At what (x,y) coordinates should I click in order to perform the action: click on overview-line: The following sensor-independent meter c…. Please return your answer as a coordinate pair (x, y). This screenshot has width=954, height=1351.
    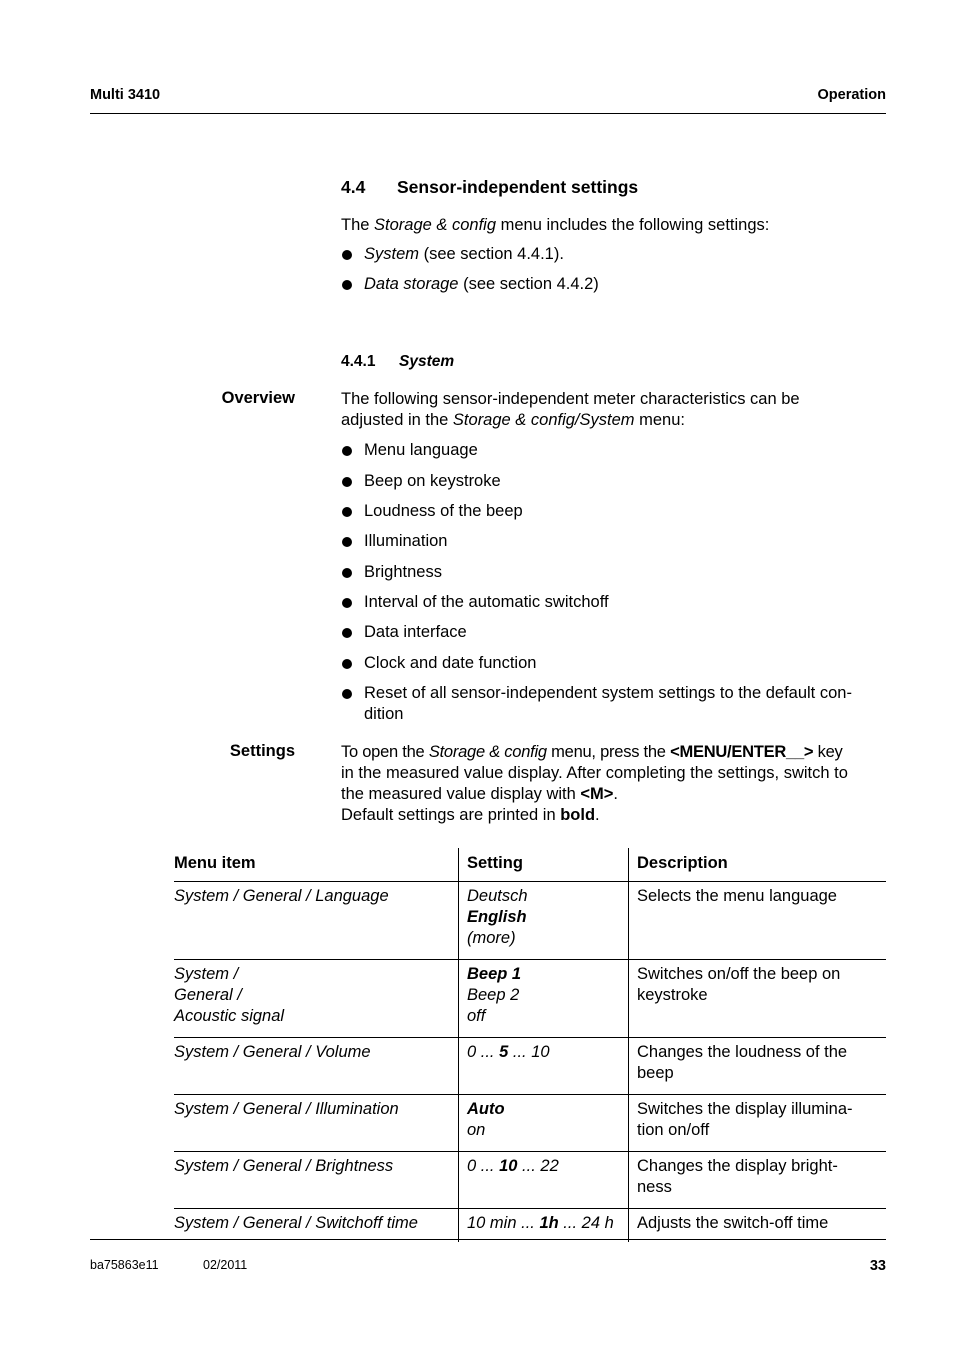
    Looking at the image, I should click on (570, 399).